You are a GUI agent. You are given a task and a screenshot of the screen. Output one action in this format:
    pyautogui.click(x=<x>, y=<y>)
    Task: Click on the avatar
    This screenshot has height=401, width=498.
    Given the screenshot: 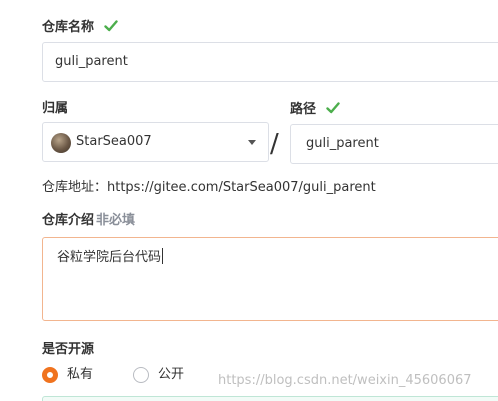 What is the action you would take?
    pyautogui.click(x=61, y=143)
    